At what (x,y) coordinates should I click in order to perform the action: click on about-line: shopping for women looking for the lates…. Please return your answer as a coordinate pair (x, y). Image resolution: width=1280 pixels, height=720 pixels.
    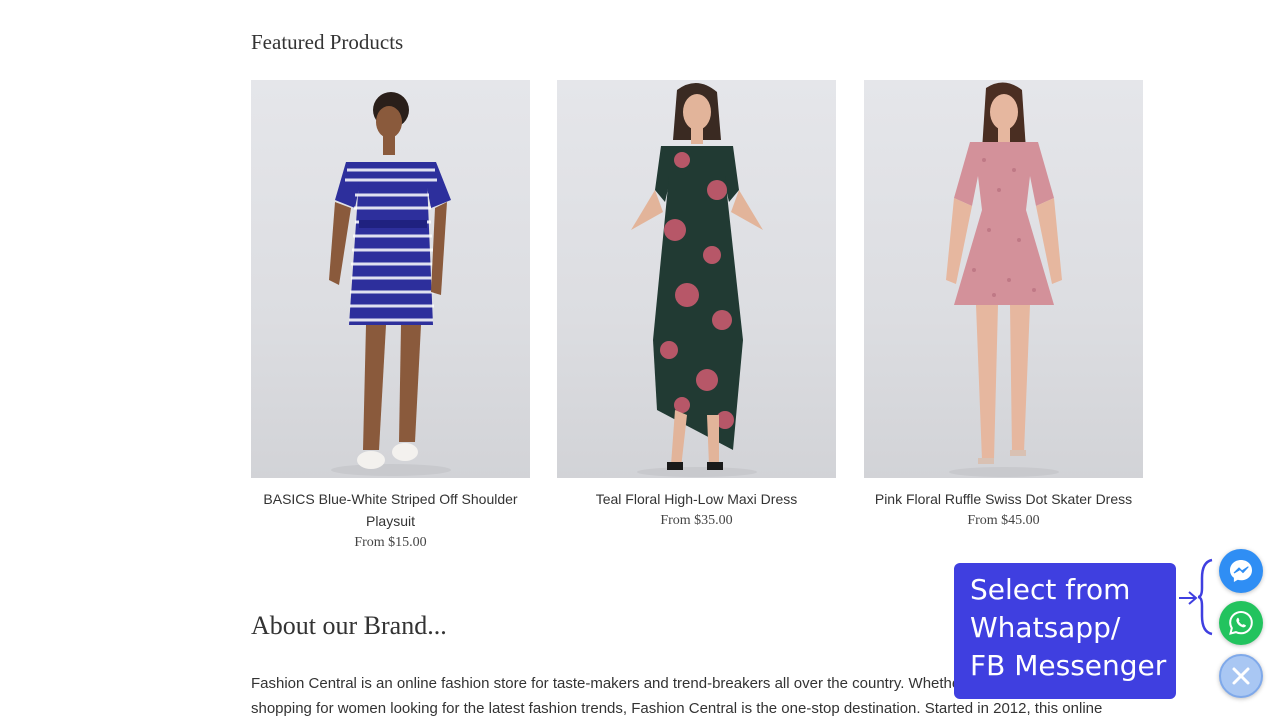
    Looking at the image, I should click on (677, 708).